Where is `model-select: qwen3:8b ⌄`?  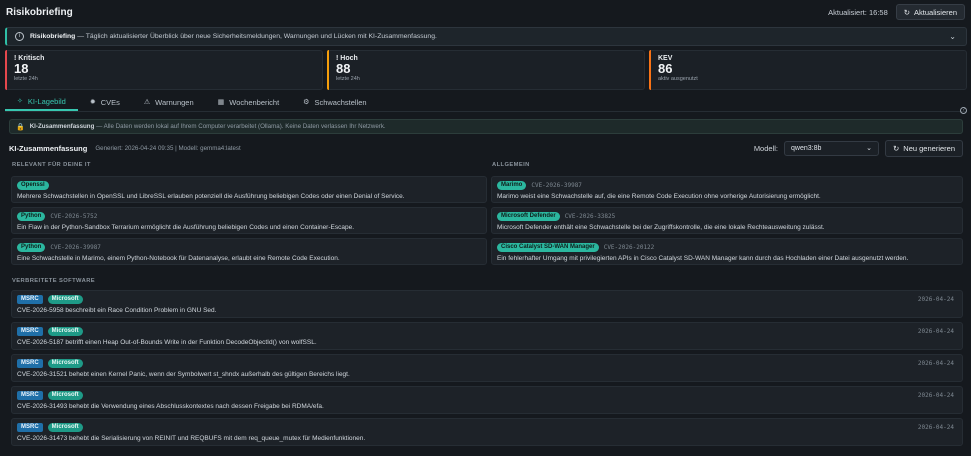 model-select: qwen3:8b ⌄ is located at coordinates (831, 148).